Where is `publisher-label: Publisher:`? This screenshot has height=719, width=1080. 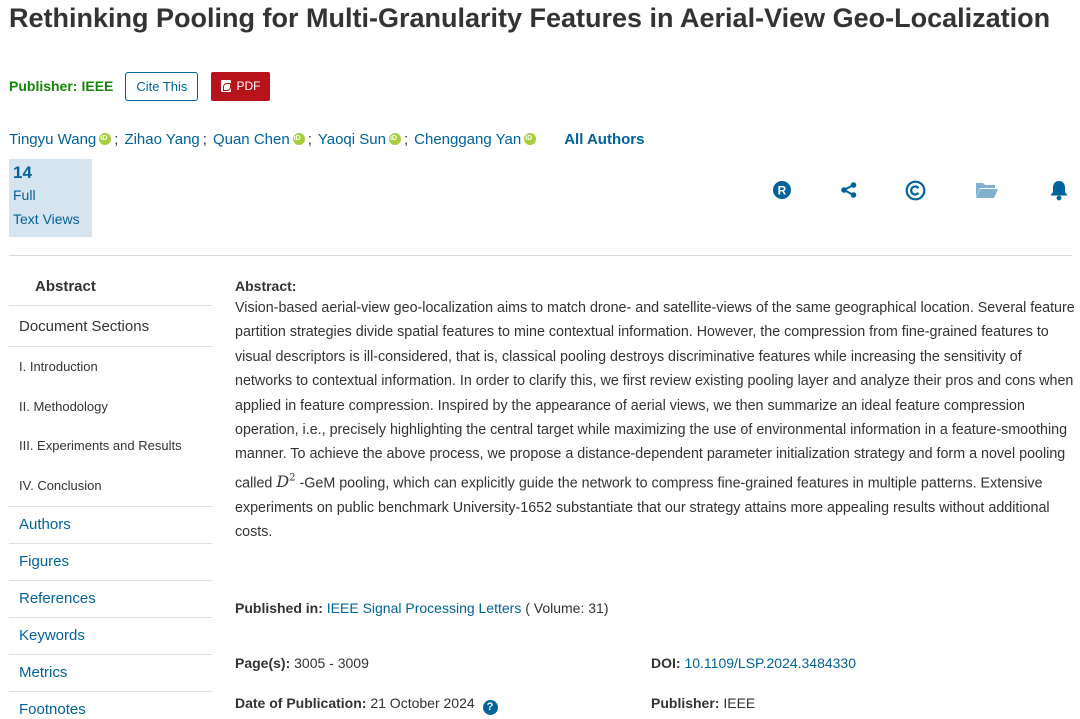
publisher-label: Publisher: is located at coordinates (43, 86).